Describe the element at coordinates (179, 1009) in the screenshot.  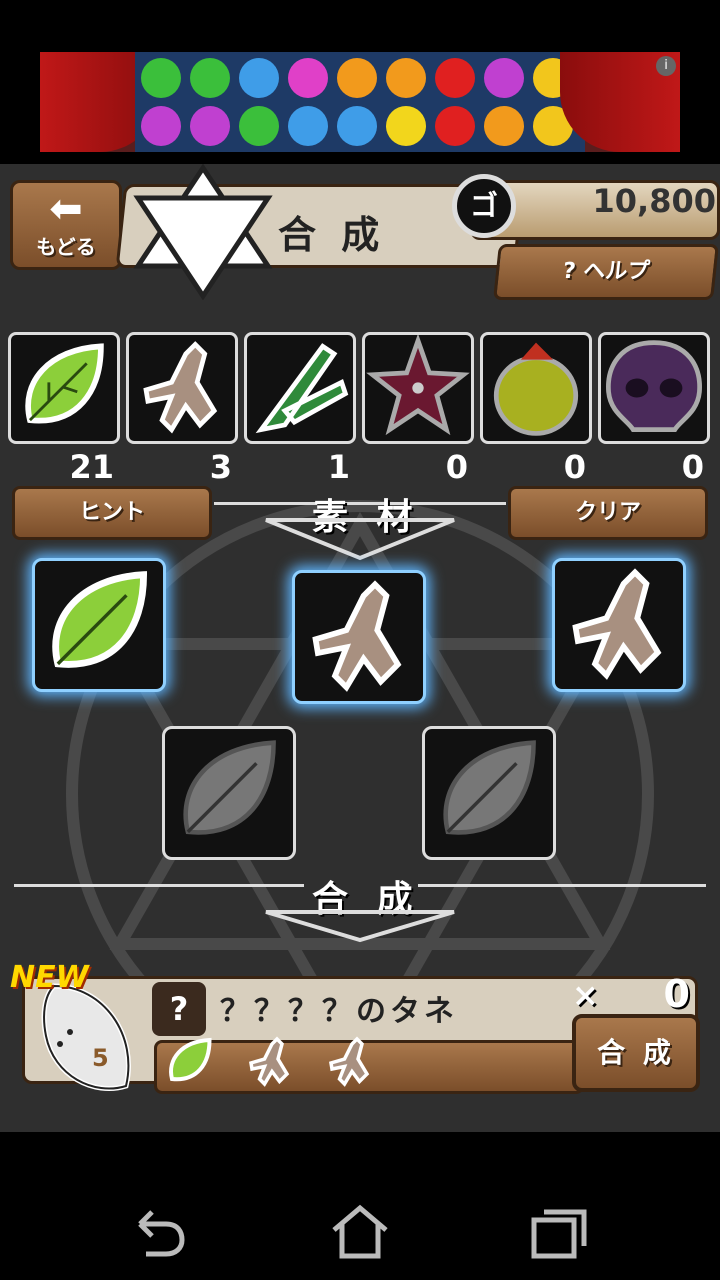
I see `unknown-icon: ?` at that location.